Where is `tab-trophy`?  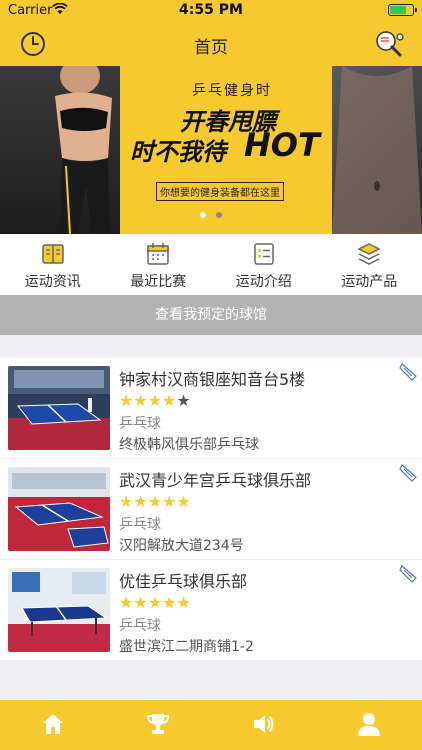 tab-trophy is located at coordinates (159, 725).